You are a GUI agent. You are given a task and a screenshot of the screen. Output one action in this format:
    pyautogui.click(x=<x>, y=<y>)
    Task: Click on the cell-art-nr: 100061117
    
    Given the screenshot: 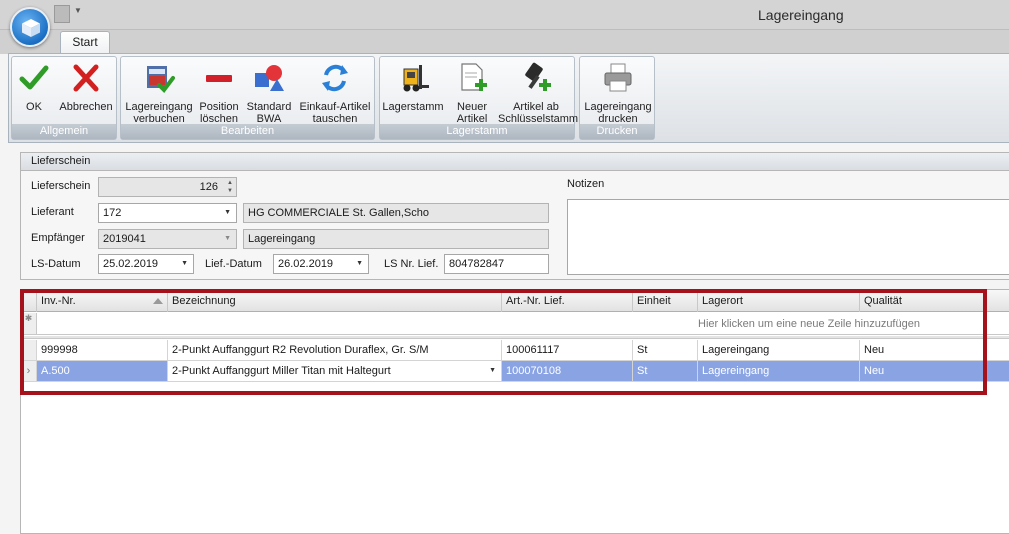 What is the action you would take?
    pyautogui.click(x=567, y=350)
    